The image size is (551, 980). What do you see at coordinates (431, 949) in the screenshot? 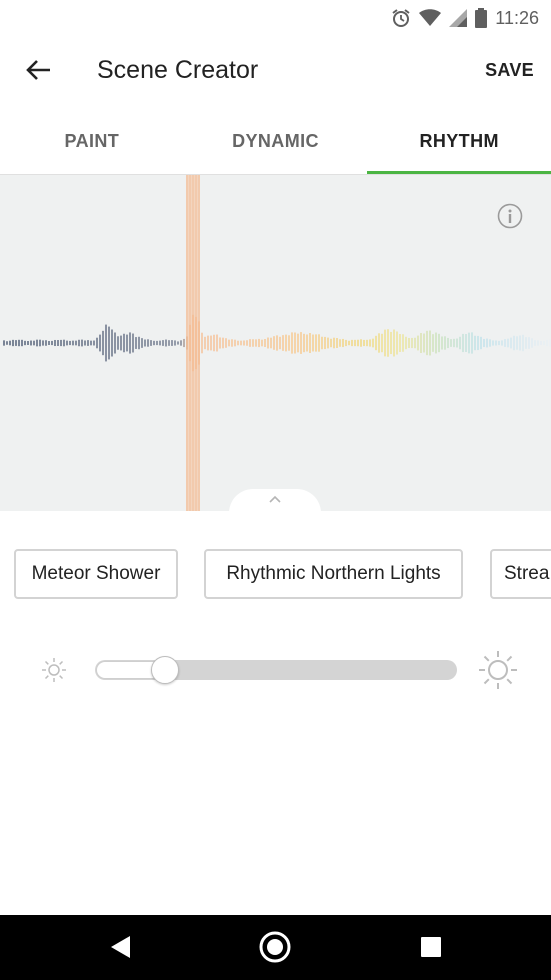
I see `recents-square-icon` at bounding box center [431, 949].